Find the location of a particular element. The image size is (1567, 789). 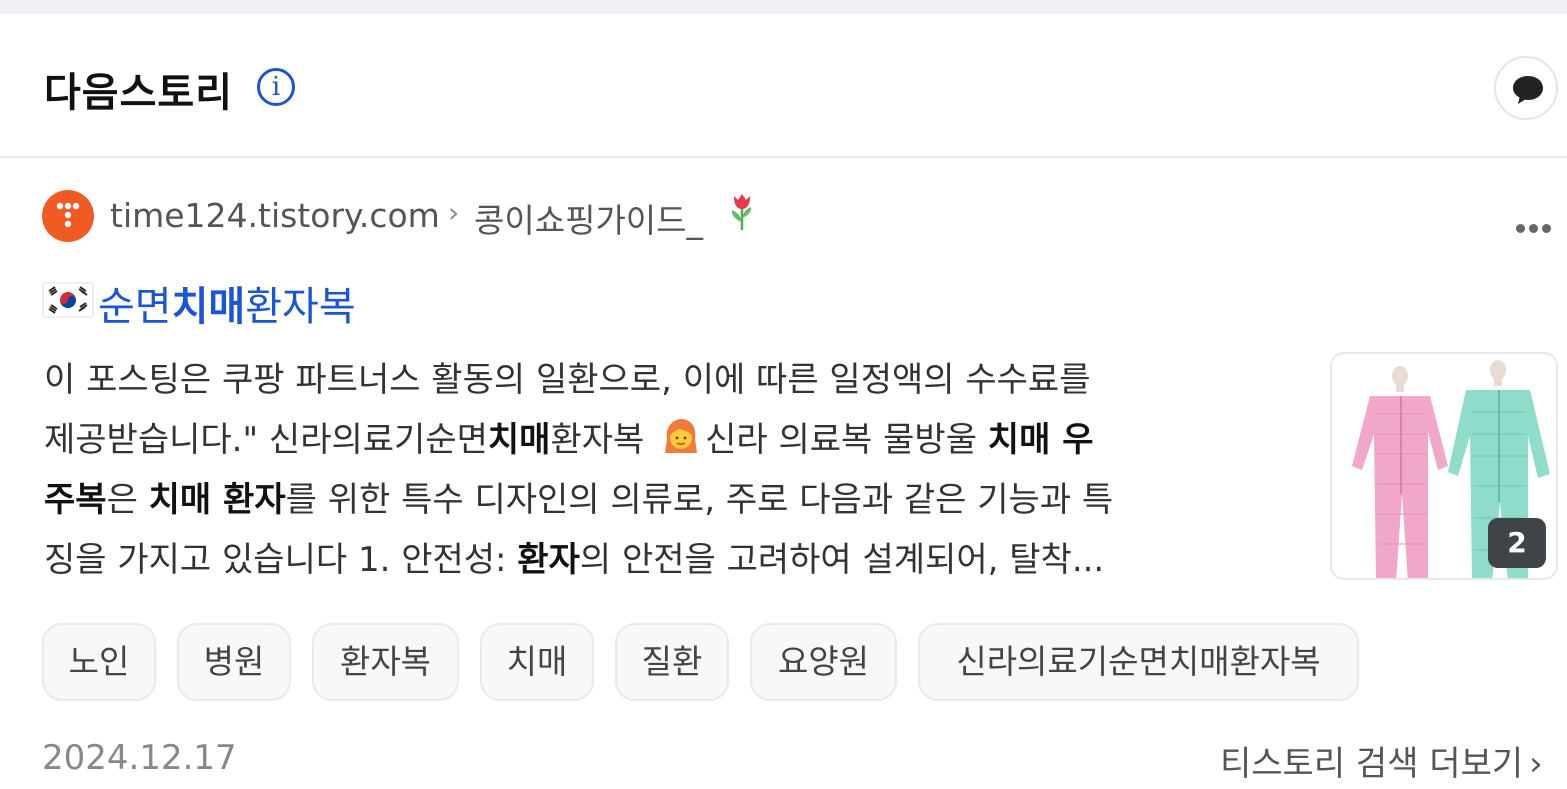

top-strip is located at coordinates (783, 7).